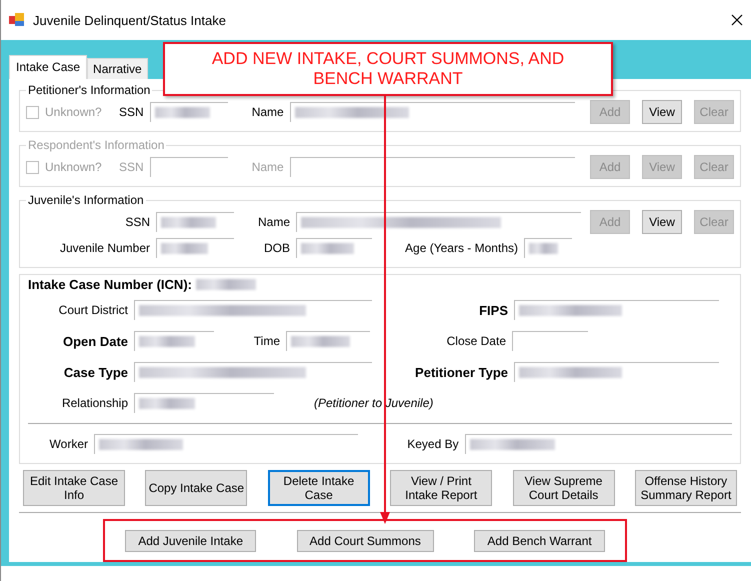 This screenshot has height=581, width=751. Describe the element at coordinates (68, 444) in the screenshot. I see `field-label: Worker` at that location.